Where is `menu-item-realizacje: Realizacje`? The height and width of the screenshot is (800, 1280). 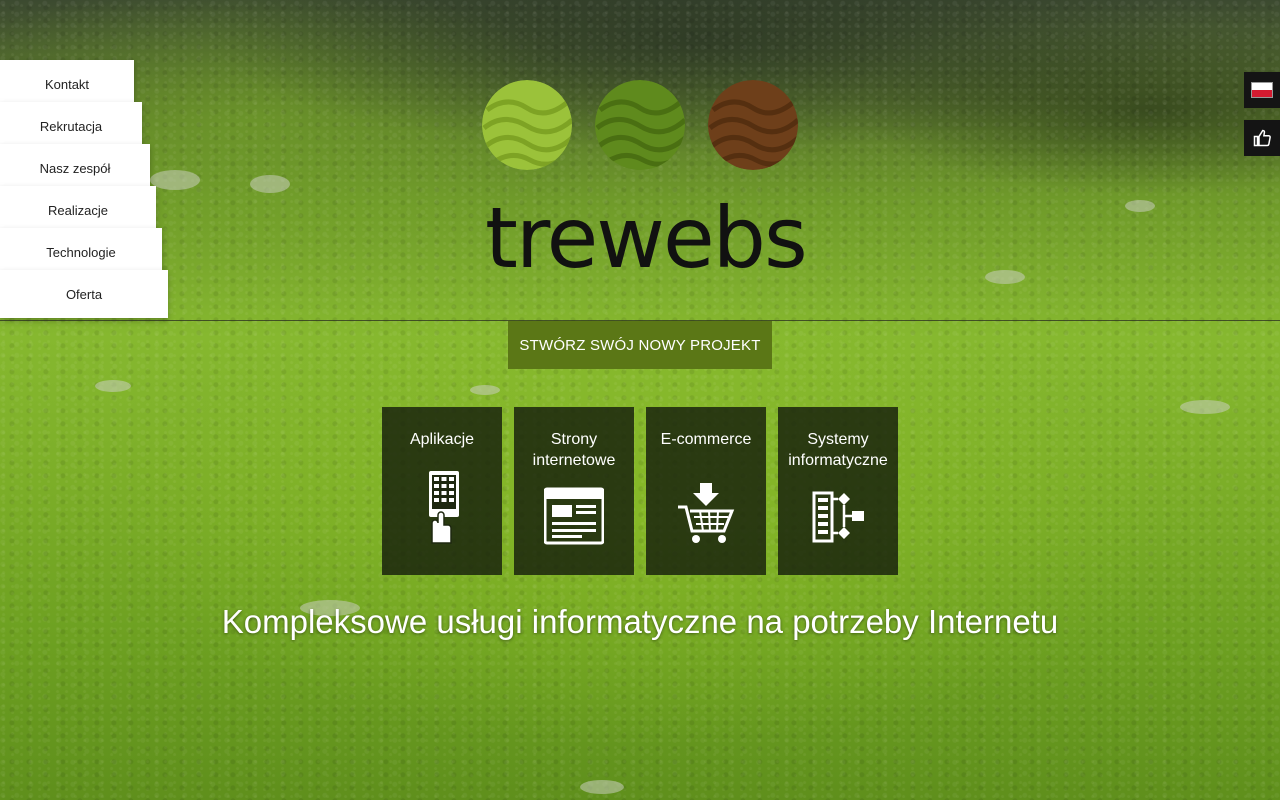 menu-item-realizacje: Realizacje is located at coordinates (78, 210).